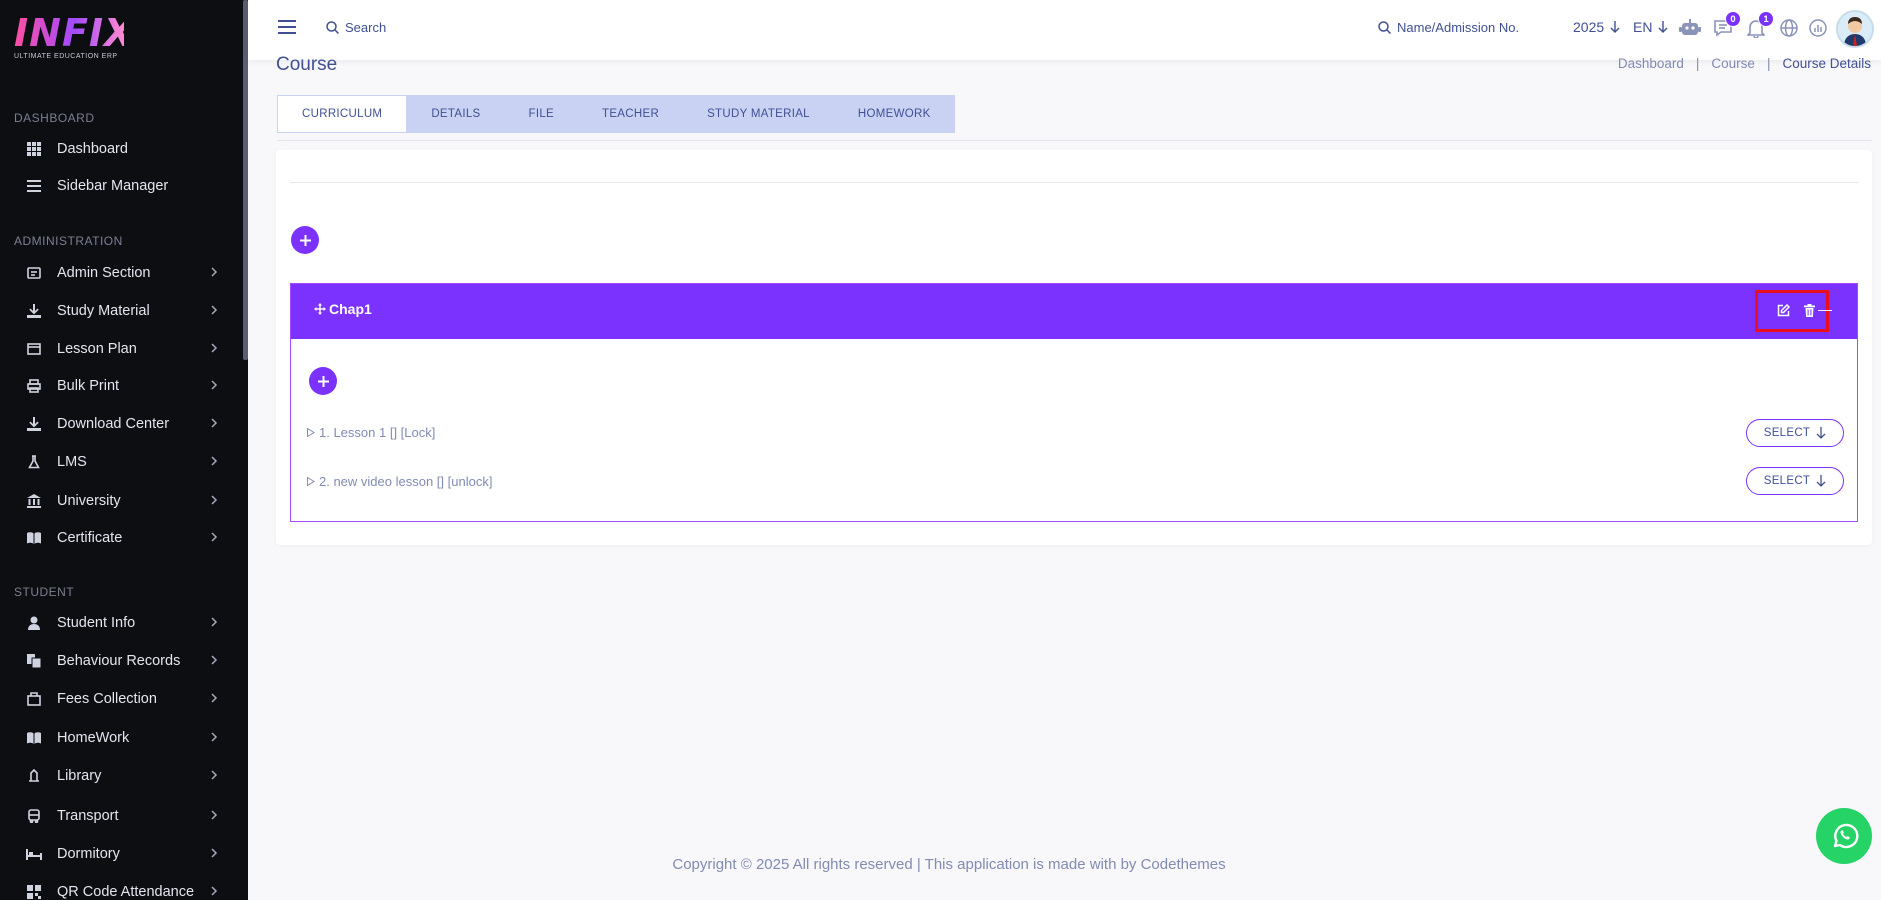 The width and height of the screenshot is (1881, 900). Describe the element at coordinates (1651, 63) in the screenshot. I see `breadcrumb-dashboard: Dashboard` at that location.